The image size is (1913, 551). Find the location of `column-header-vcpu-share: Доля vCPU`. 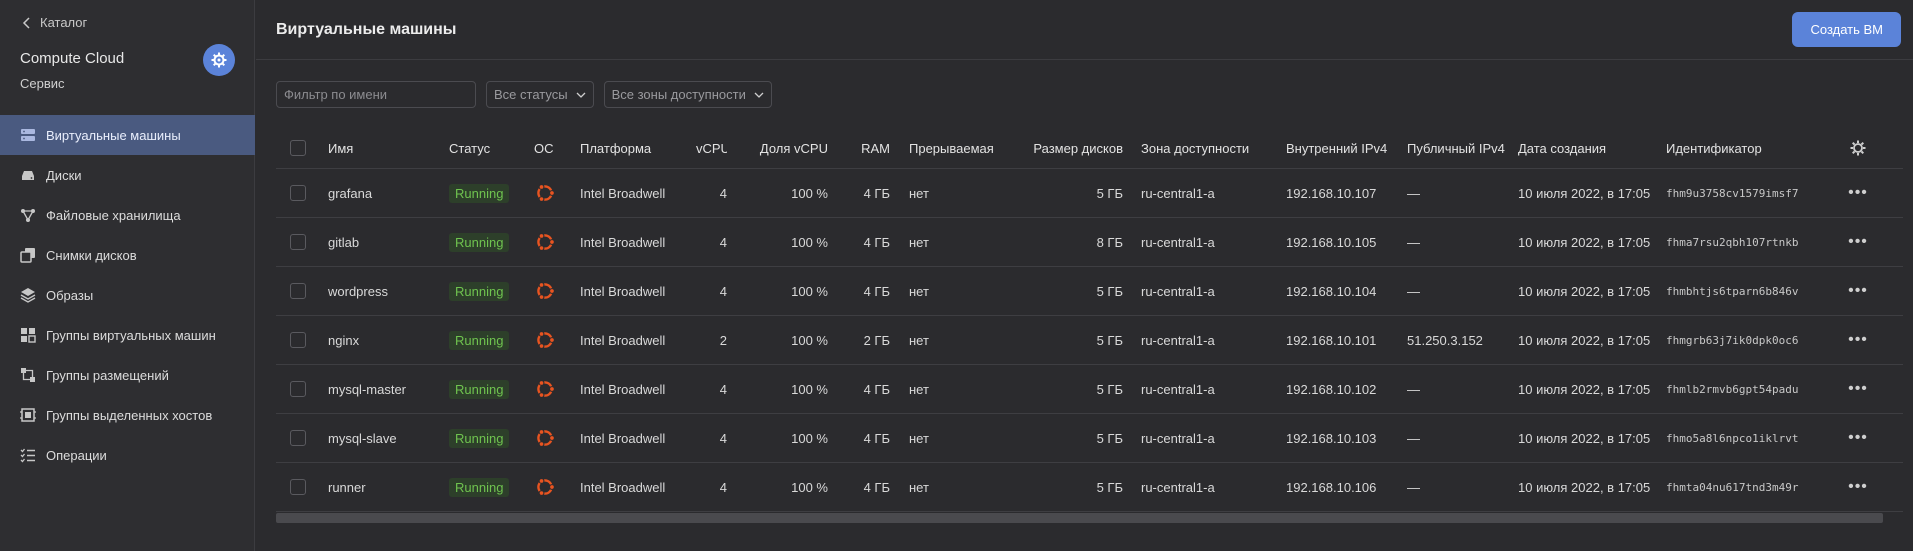

column-header-vcpu-share: Доля vCPU is located at coordinates (777, 148).